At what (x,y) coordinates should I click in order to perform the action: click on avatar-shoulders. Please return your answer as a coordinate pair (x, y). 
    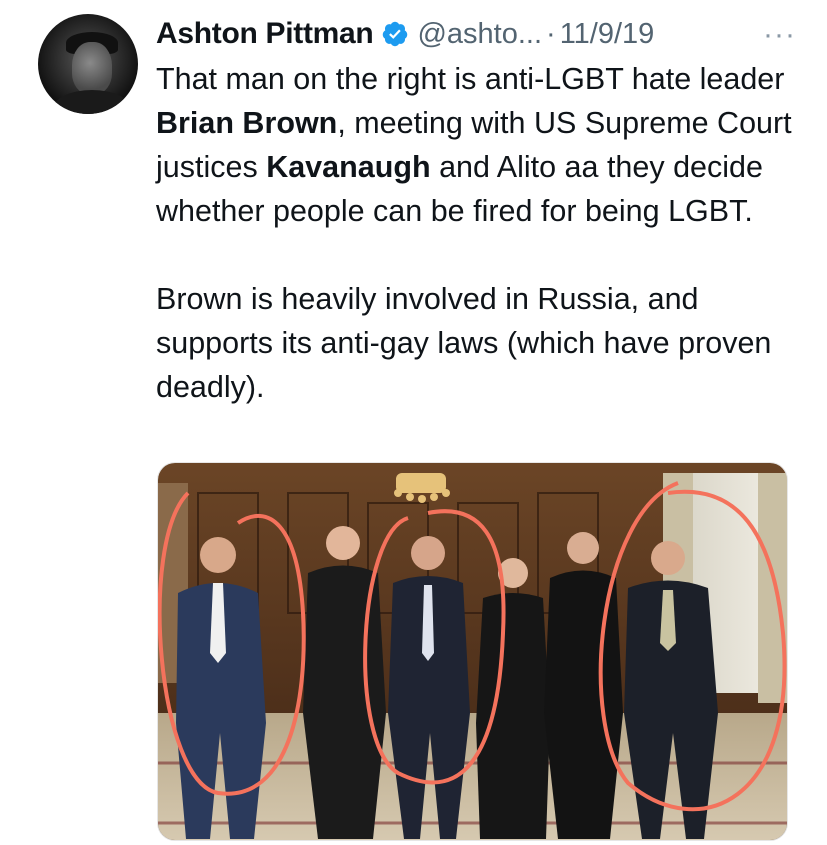
    Looking at the image, I should click on (92, 102).